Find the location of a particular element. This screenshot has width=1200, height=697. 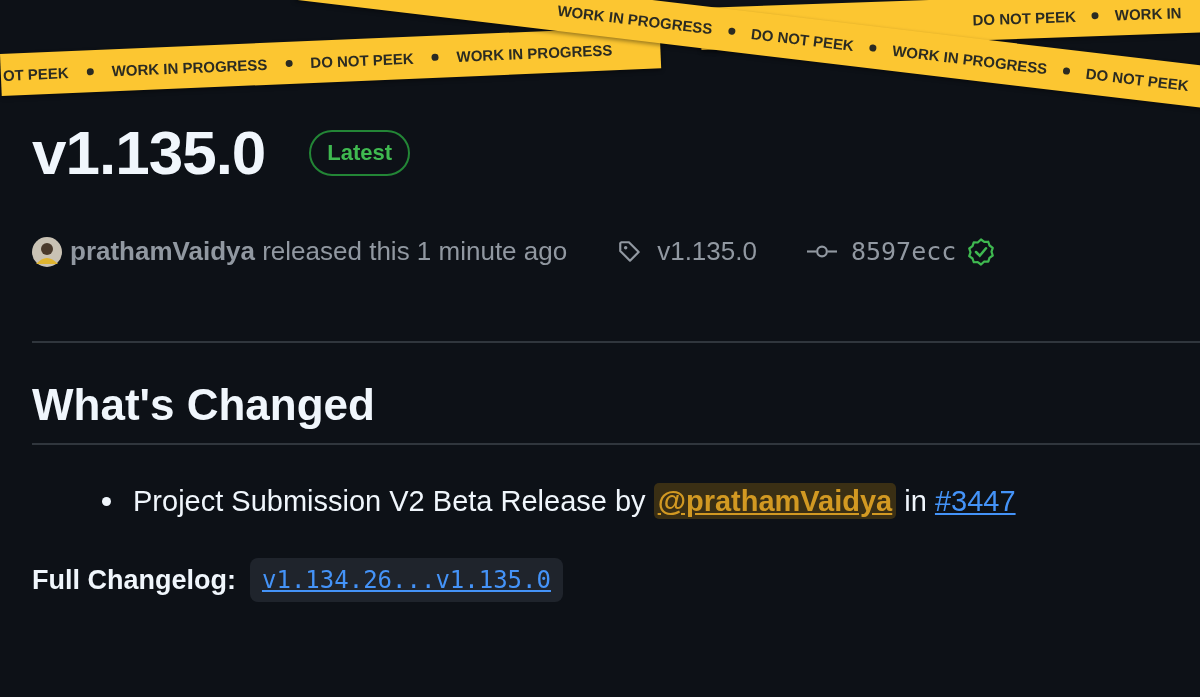

list-bullet is located at coordinates (106, 502).